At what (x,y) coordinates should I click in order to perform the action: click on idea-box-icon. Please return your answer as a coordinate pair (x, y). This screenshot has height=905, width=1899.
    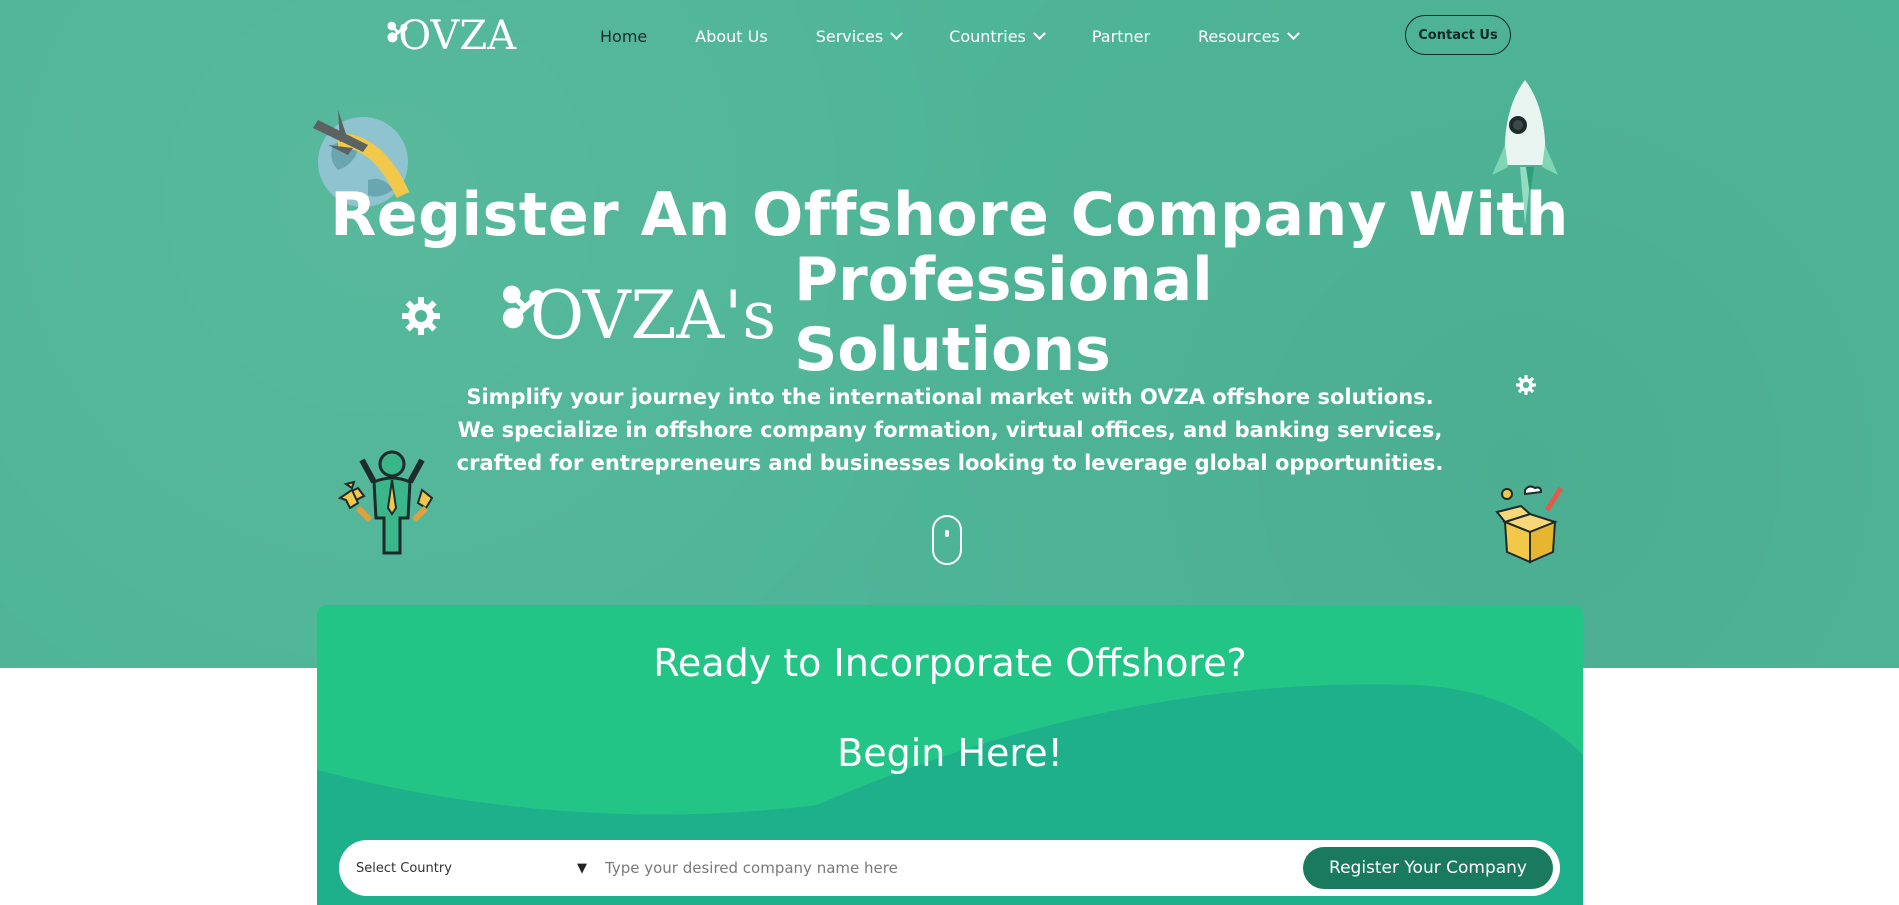
    Looking at the image, I should click on (1529, 524).